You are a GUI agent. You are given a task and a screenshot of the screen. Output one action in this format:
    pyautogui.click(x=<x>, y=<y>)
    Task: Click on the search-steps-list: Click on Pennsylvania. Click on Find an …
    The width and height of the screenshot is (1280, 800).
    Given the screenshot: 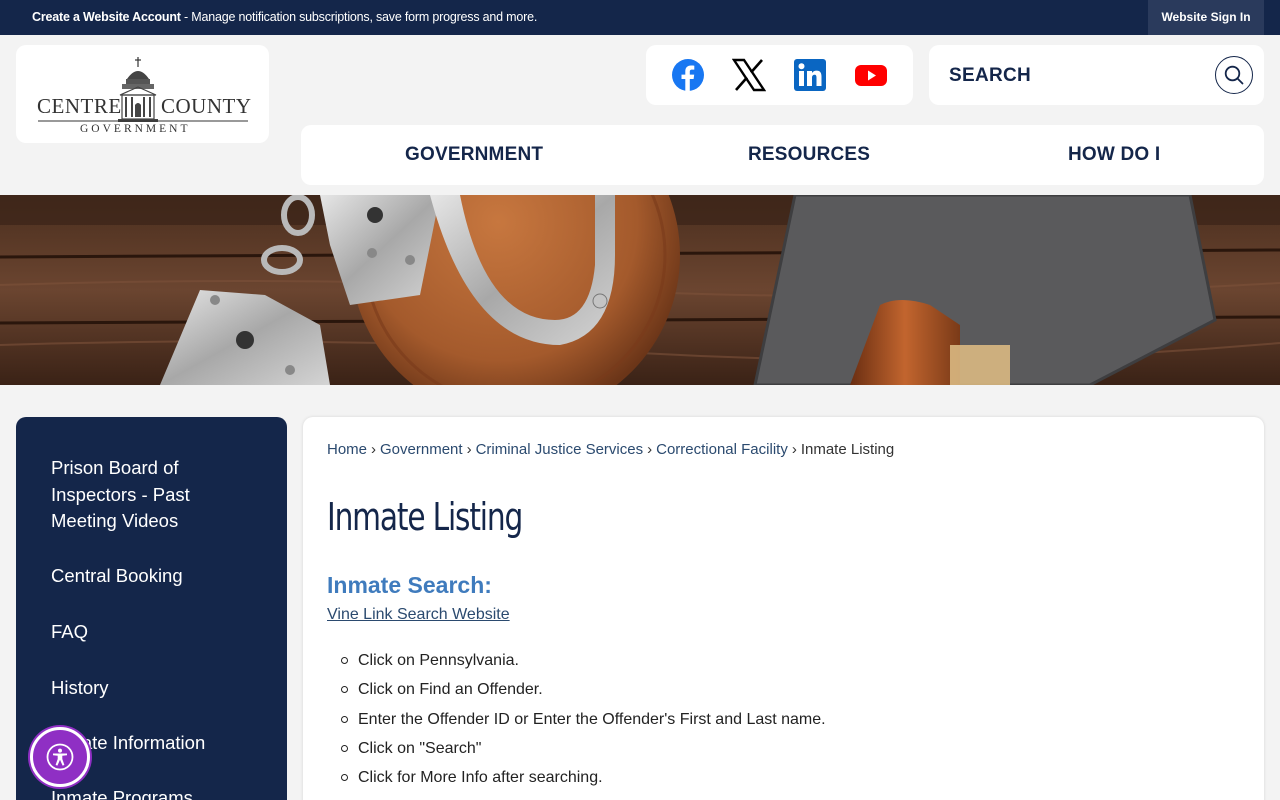 What is the action you would take?
    pyautogui.click(x=583, y=724)
    